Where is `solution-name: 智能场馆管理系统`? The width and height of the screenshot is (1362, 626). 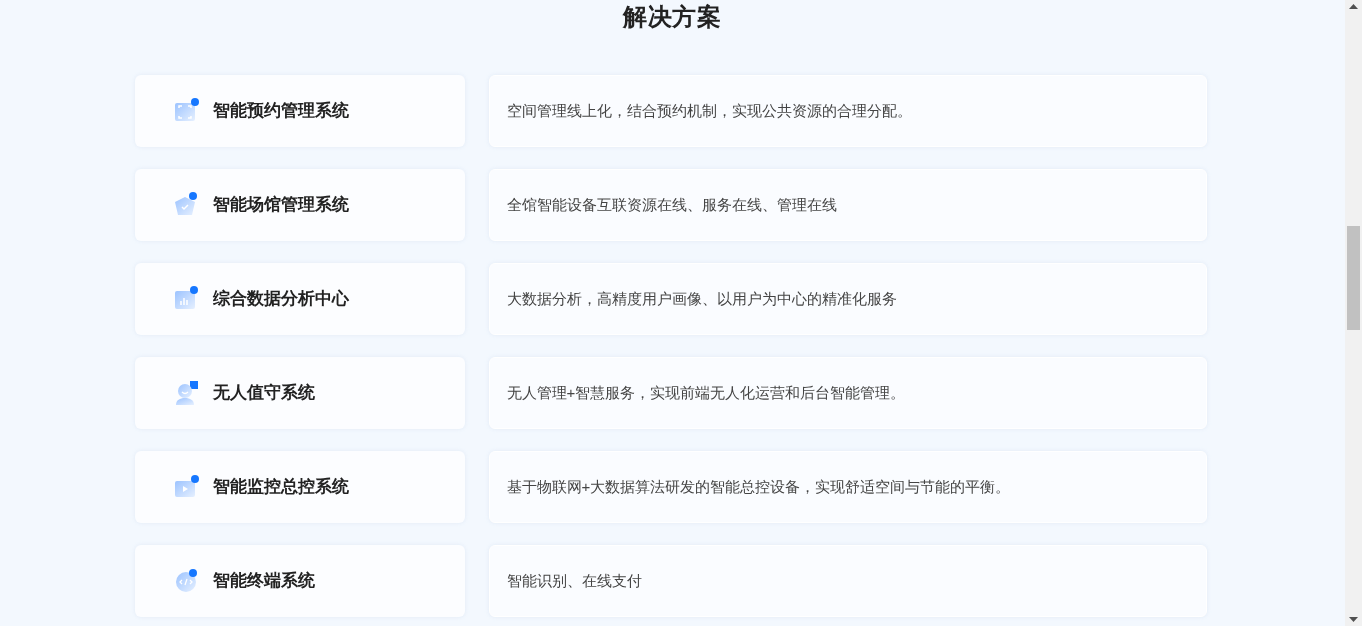
solution-name: 智能场馆管理系统 is located at coordinates (280, 205).